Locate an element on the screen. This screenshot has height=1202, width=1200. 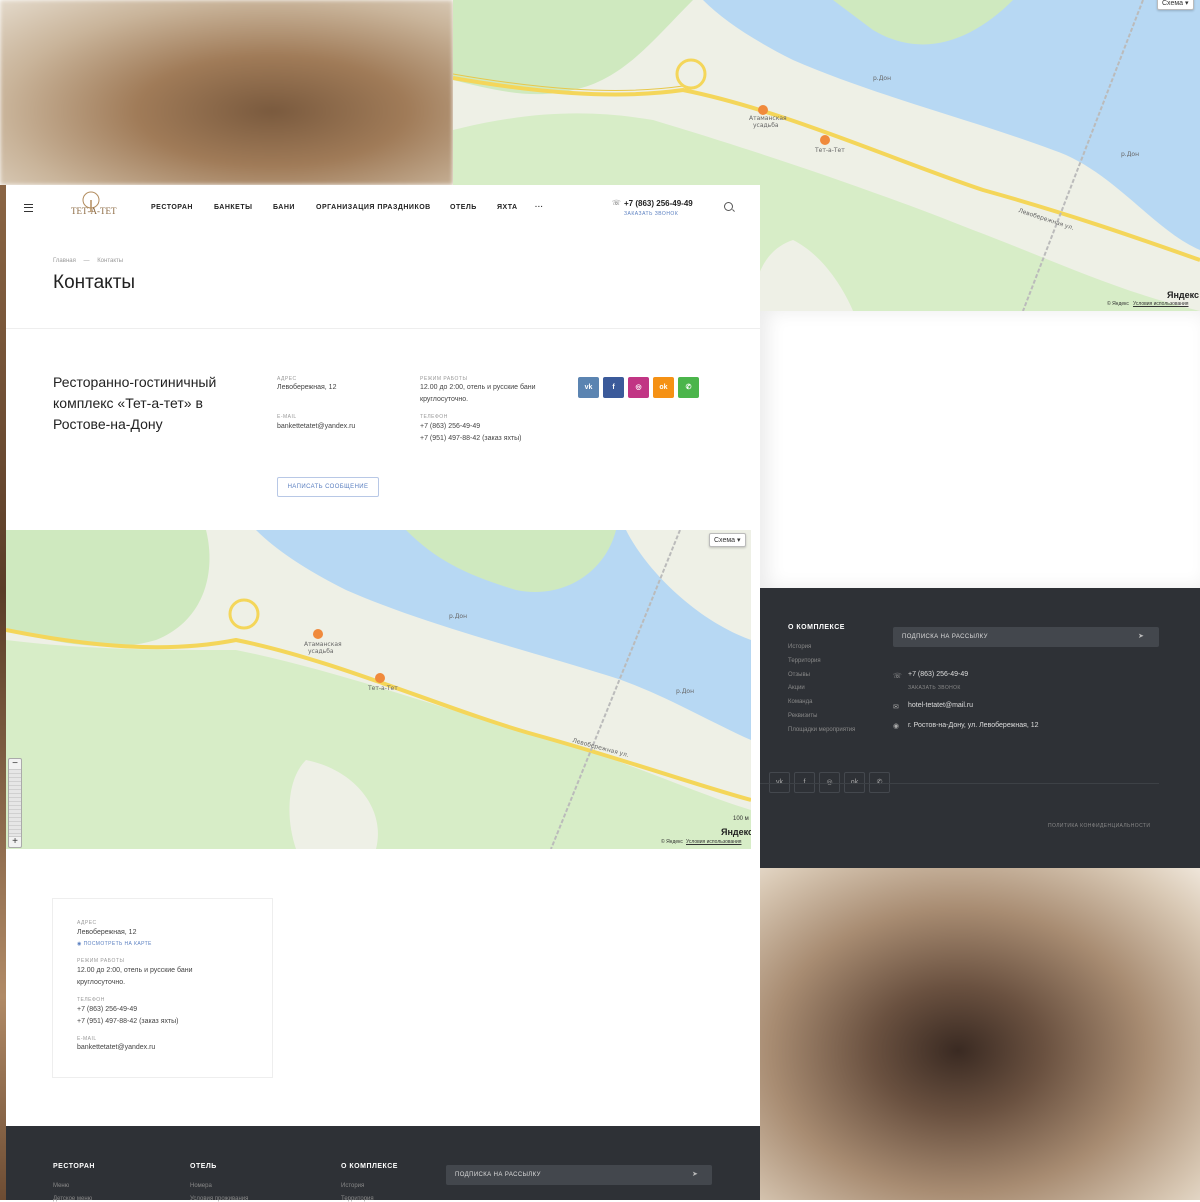
footer-location-icon: ◉ is located at coordinates (896, 726).